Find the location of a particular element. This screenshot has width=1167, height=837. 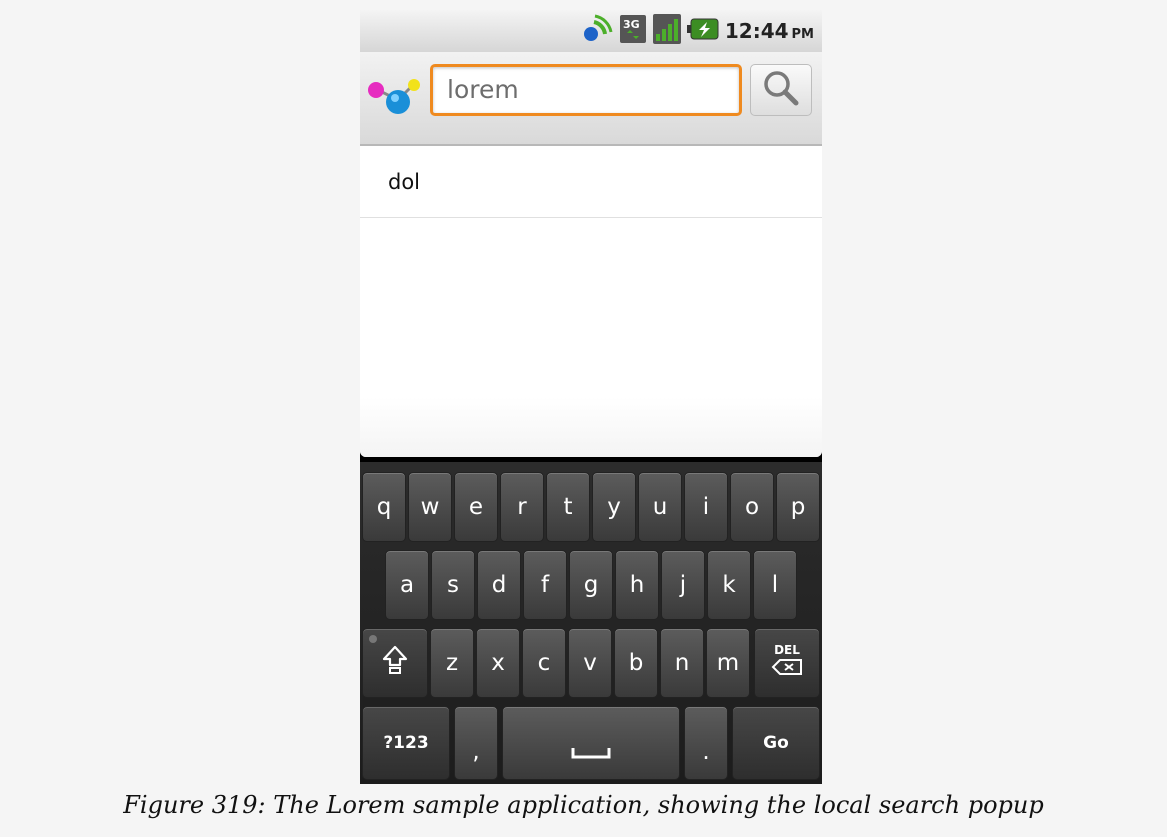

magnifier-icon is located at coordinates (781, 90).